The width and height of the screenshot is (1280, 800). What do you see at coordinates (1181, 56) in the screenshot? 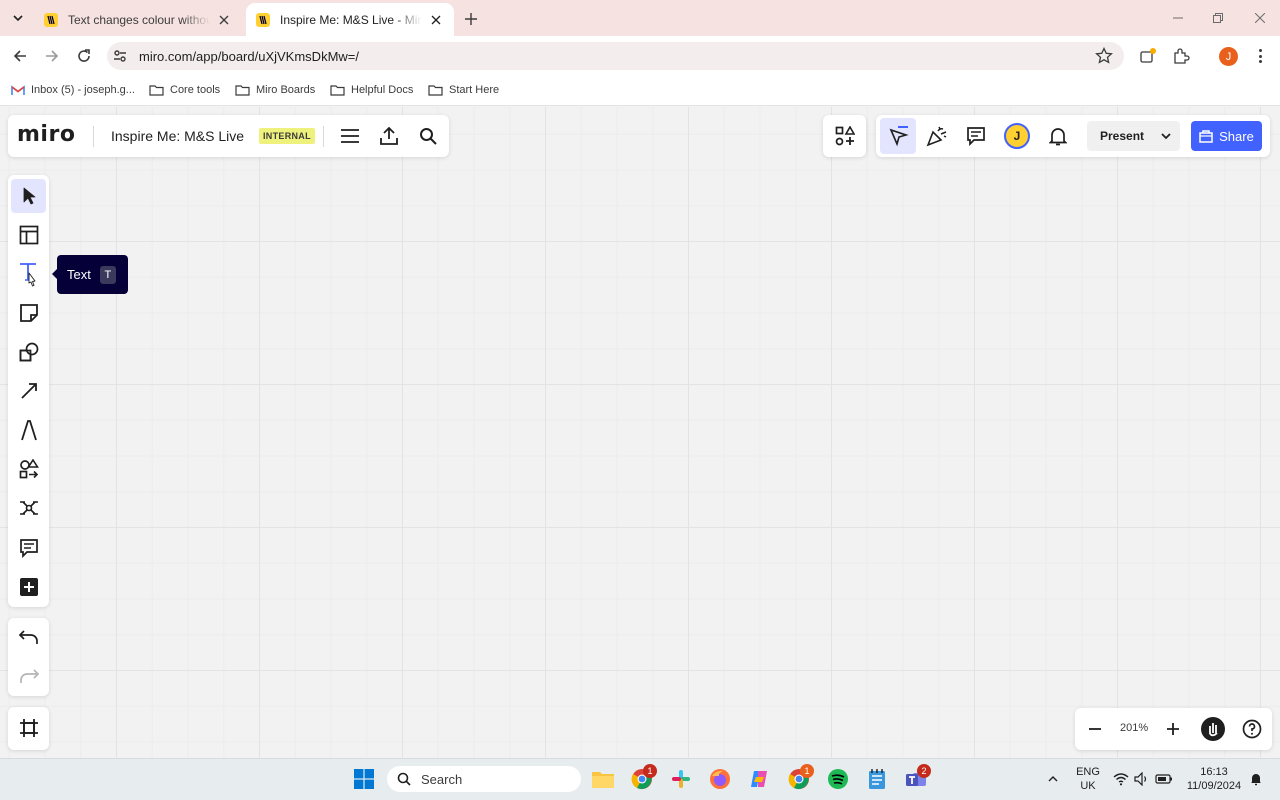
I see `extensions-puzzle-icon` at bounding box center [1181, 56].